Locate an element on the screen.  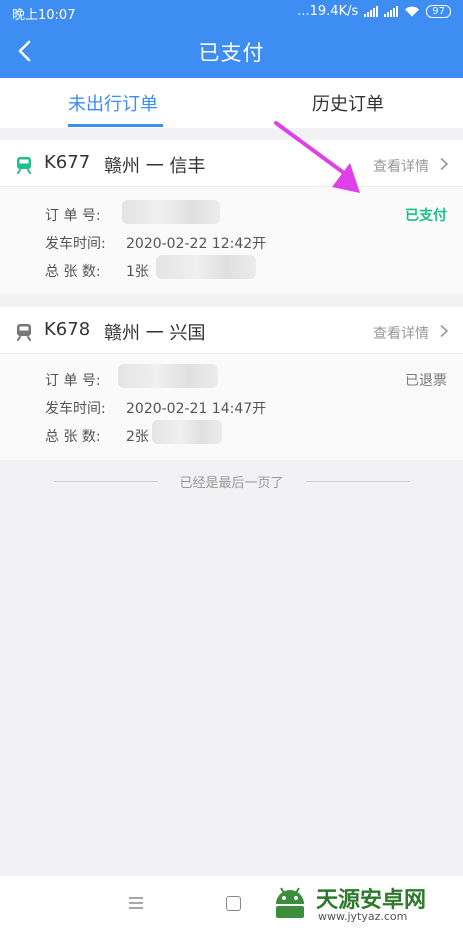
order-card-header: K678 赣州 一 兴国 查看详情 is located at coordinates (231, 330).